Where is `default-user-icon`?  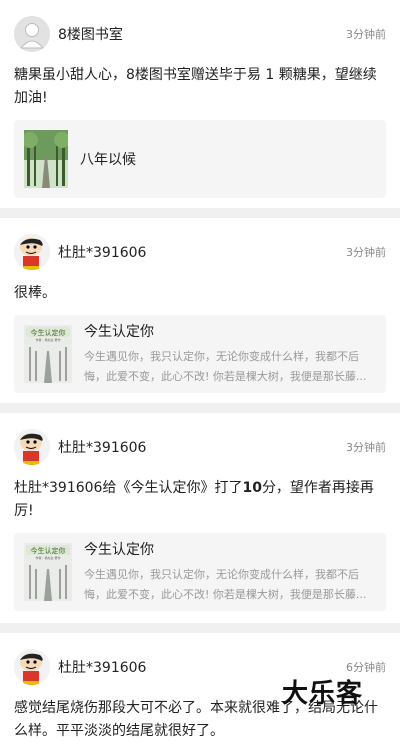
default-user-icon is located at coordinates (32, 34).